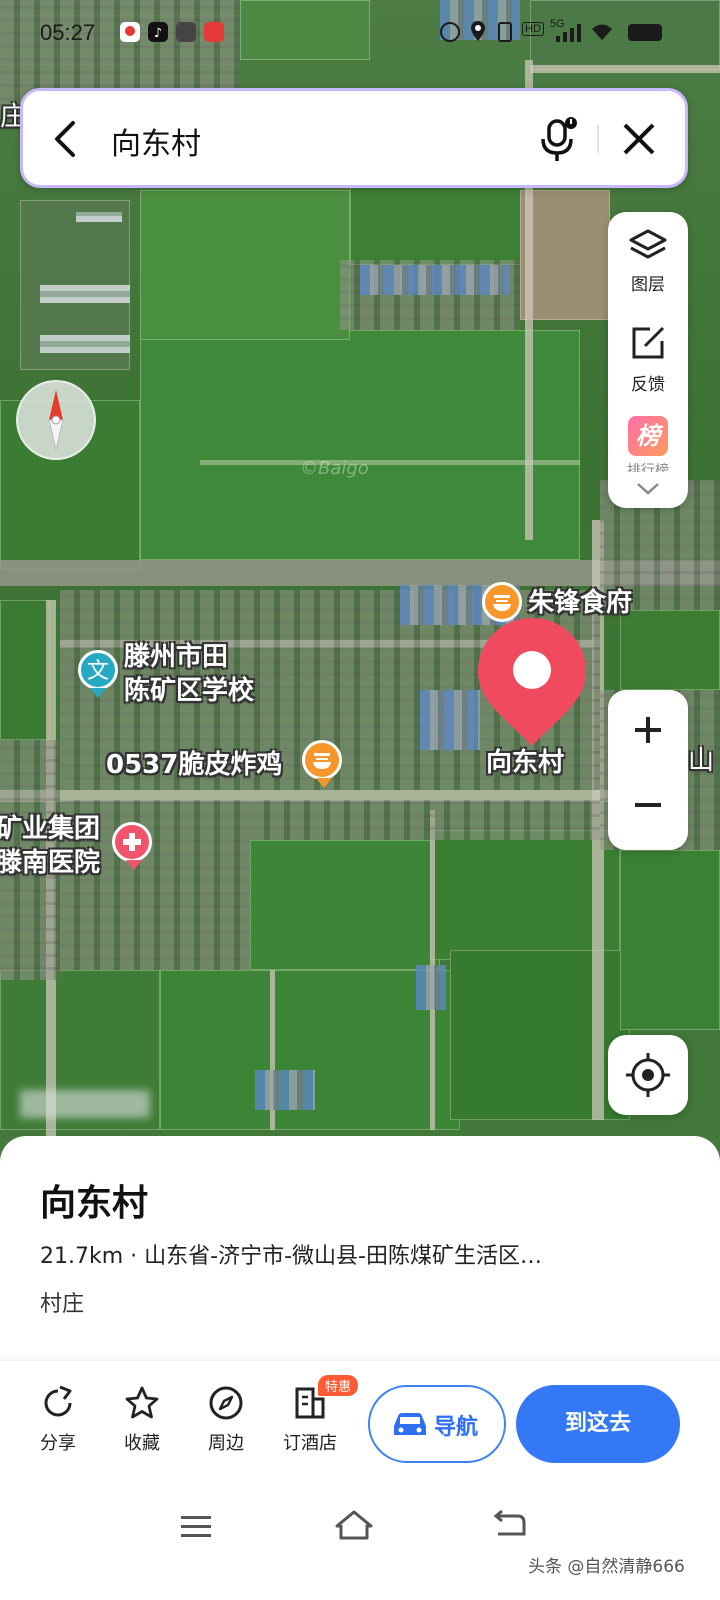 The width and height of the screenshot is (720, 1600). What do you see at coordinates (214, 32) in the screenshot?
I see `toutiao-icon` at bounding box center [214, 32].